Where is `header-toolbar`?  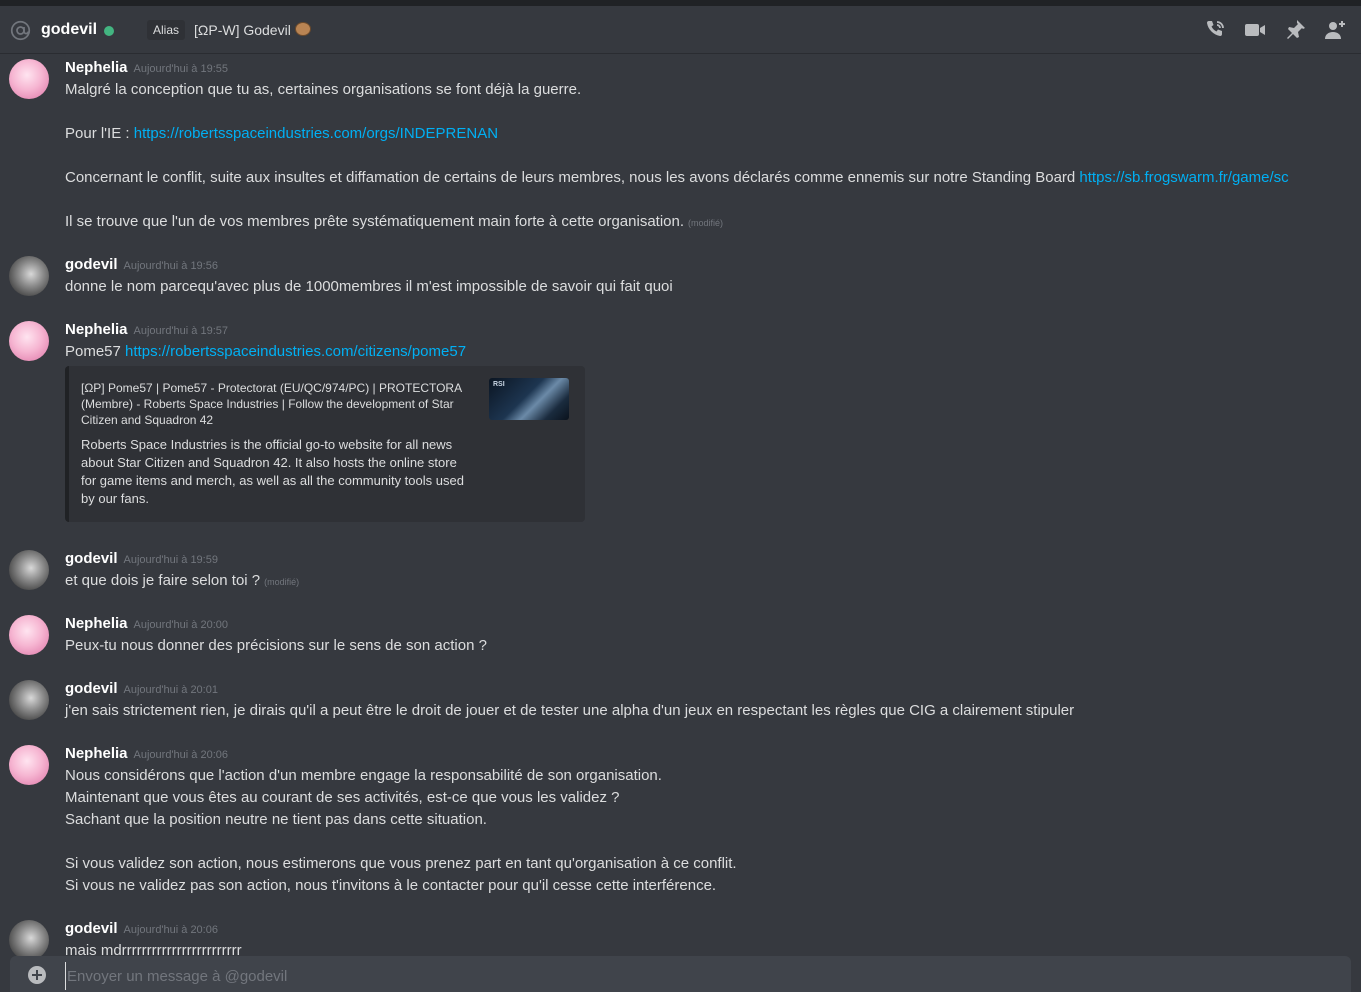
header-toolbar is located at coordinates (1275, 30).